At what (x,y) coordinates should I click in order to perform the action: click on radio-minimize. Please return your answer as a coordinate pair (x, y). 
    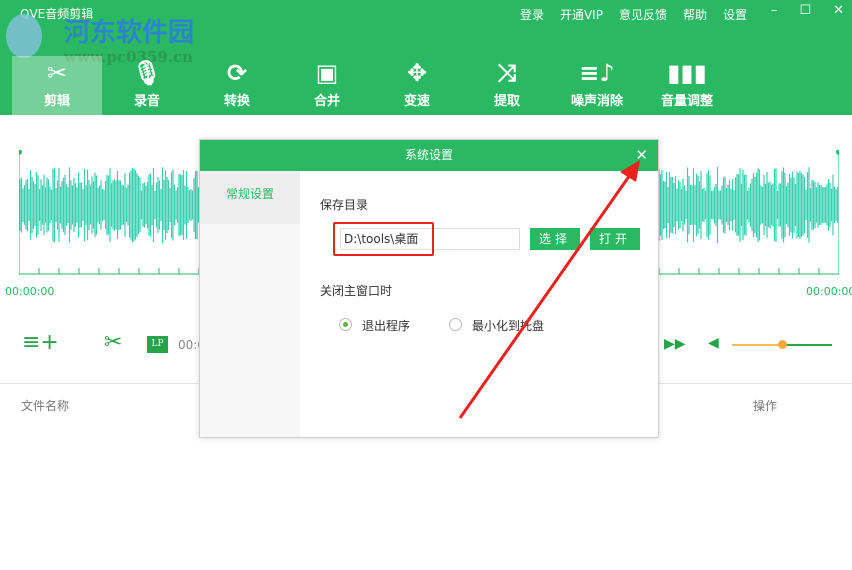
    Looking at the image, I should click on (455, 324).